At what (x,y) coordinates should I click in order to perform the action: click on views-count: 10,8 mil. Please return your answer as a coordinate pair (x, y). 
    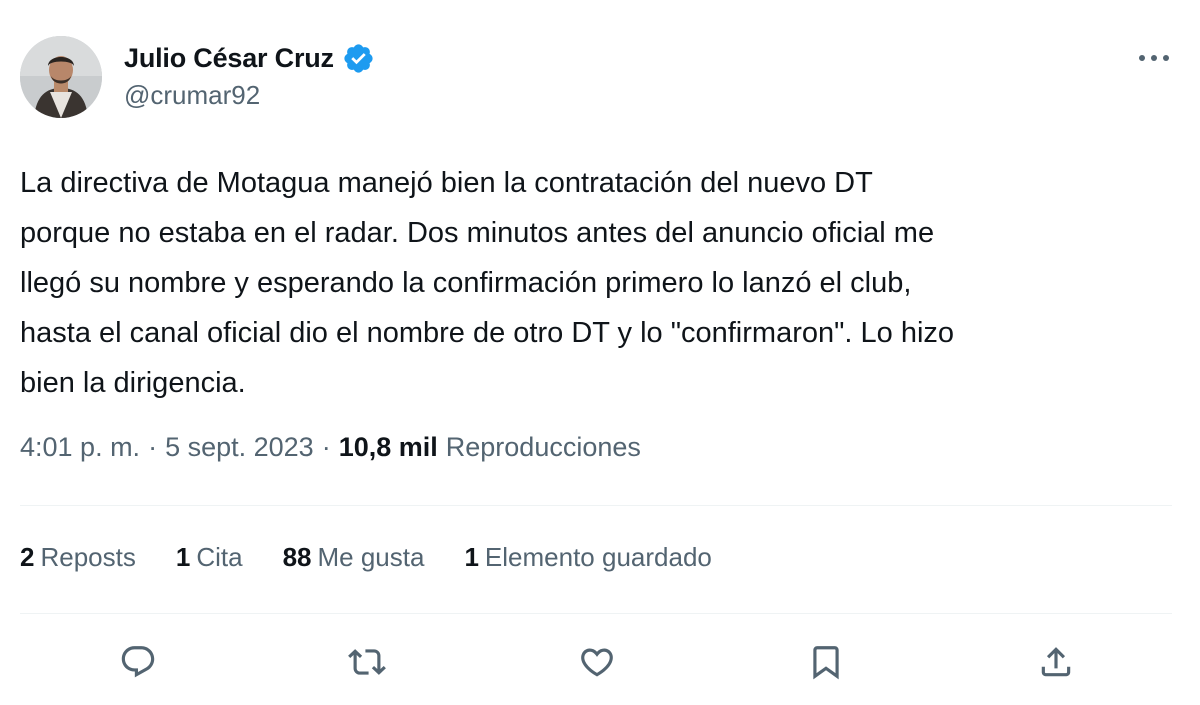
    Looking at the image, I should click on (388, 447).